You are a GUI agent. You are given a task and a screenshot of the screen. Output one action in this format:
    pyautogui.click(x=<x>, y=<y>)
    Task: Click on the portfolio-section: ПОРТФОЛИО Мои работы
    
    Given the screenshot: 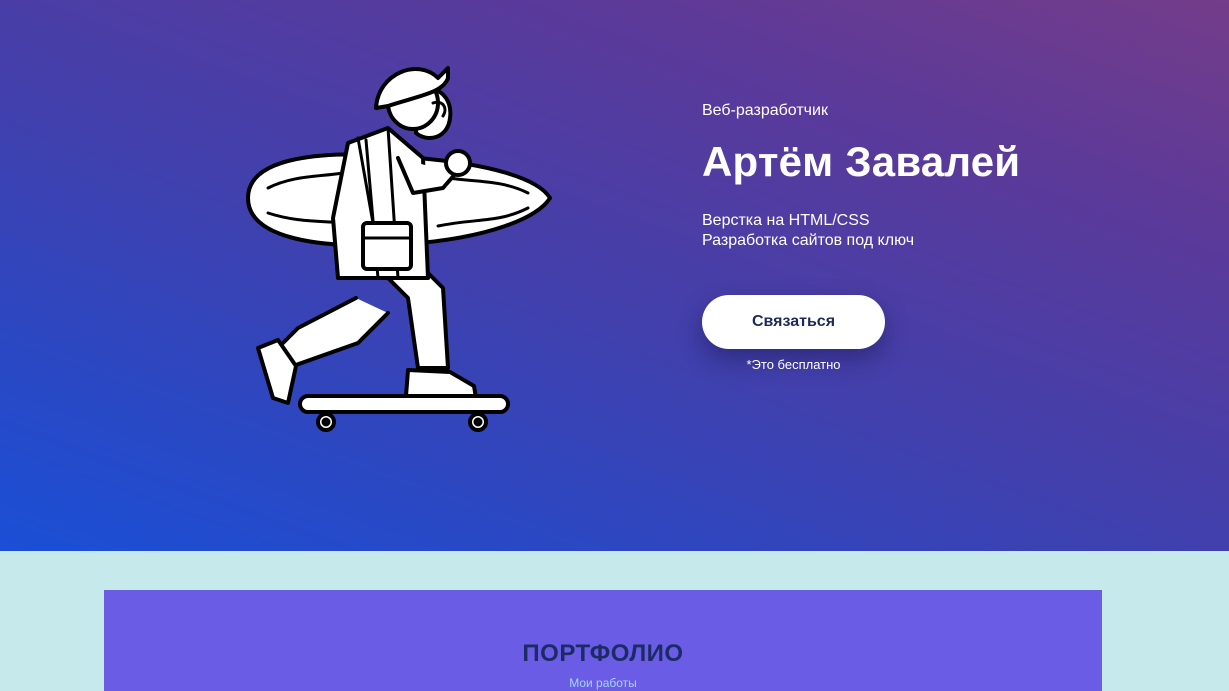 What is the action you would take?
    pyautogui.click(x=603, y=640)
    